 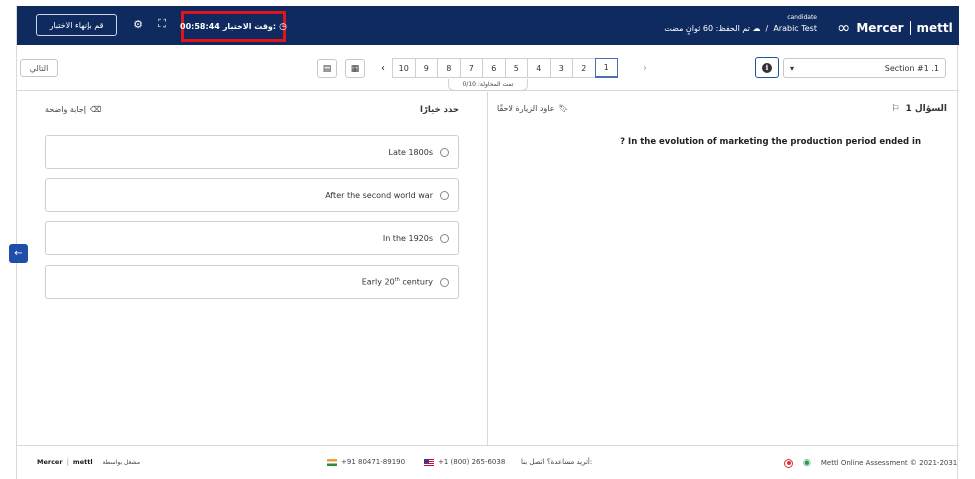 I want to click on answer-option-1: Late 1800s, so click(x=252, y=152).